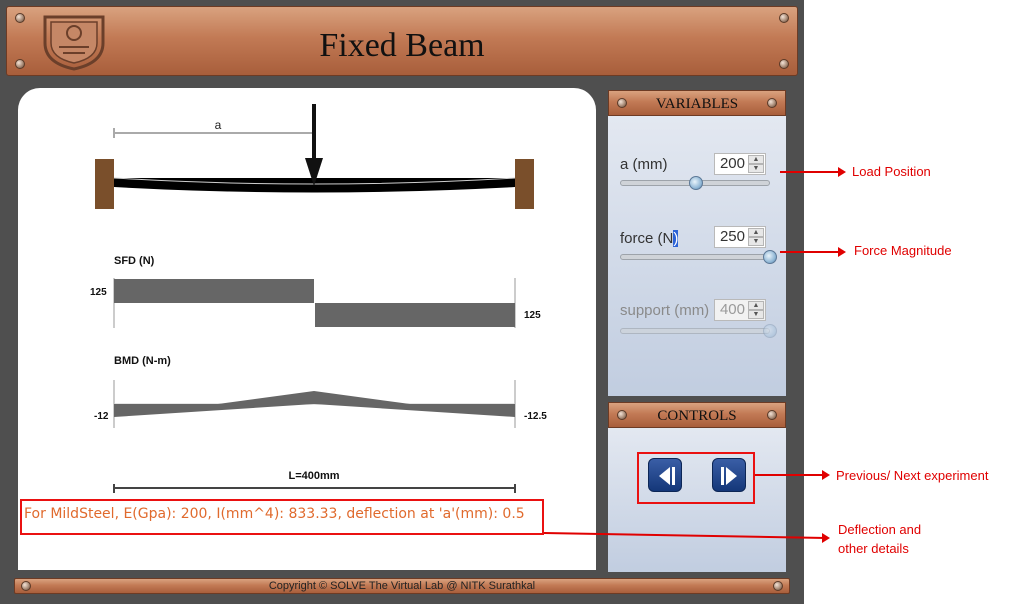 The image size is (1016, 604). I want to click on deflection-annotation-line1: Deflection and, so click(880, 529).